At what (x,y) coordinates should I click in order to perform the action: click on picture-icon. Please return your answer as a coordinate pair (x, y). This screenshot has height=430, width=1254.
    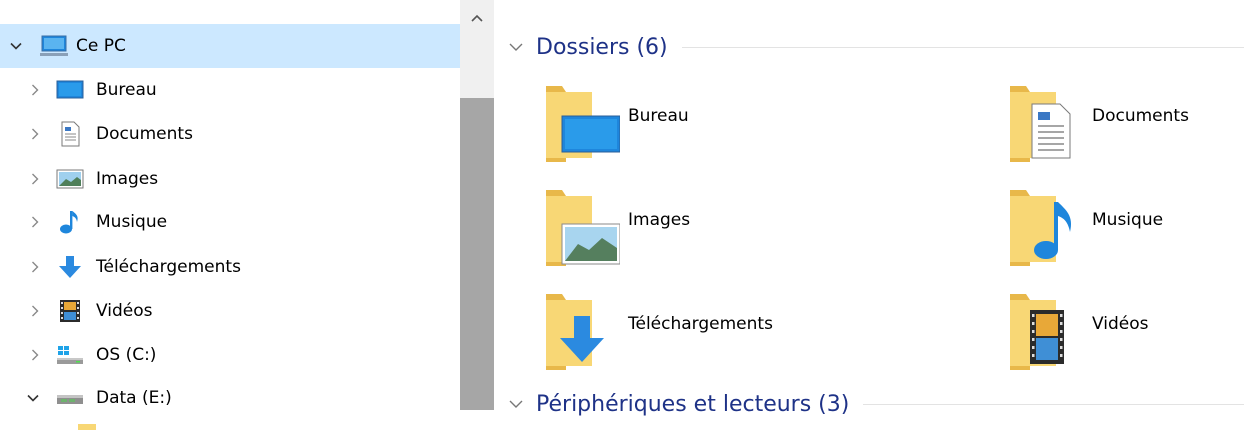
    Looking at the image, I should click on (70, 179).